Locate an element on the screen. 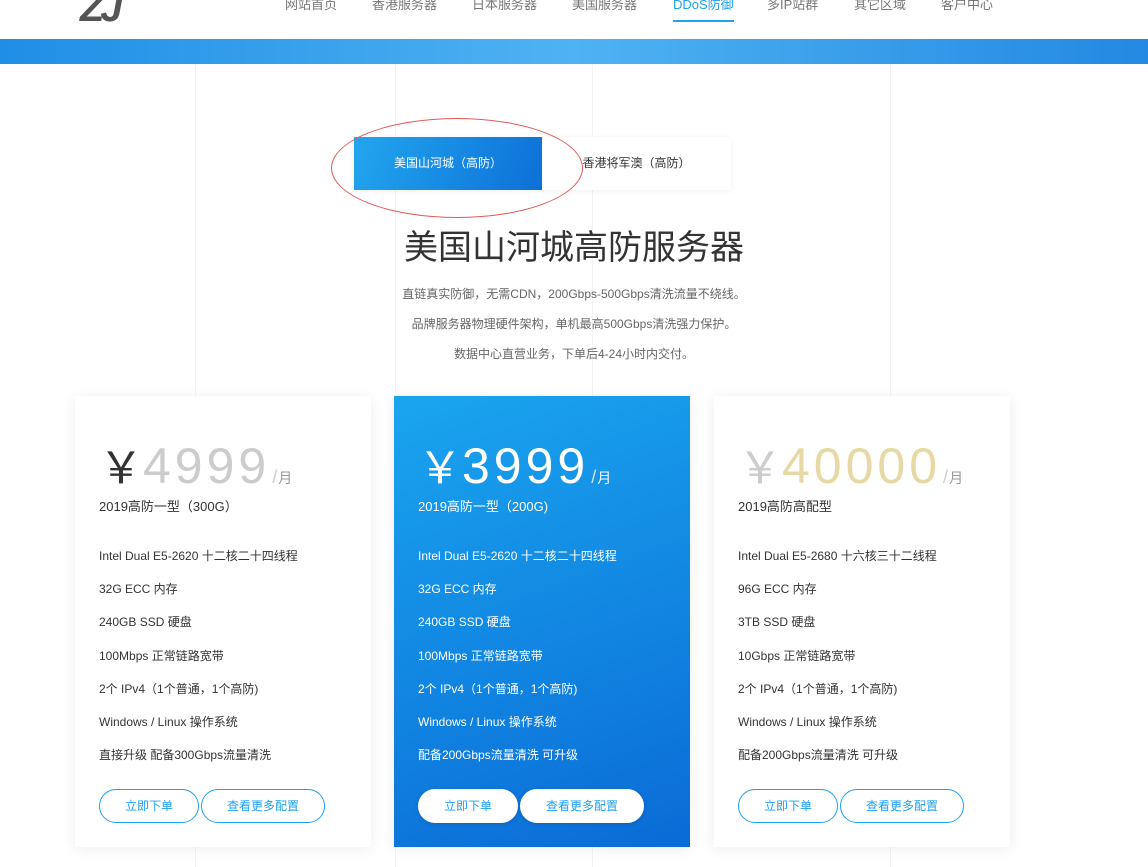  page-title: 美国山河城高防服务器 is located at coordinates (574, 248).